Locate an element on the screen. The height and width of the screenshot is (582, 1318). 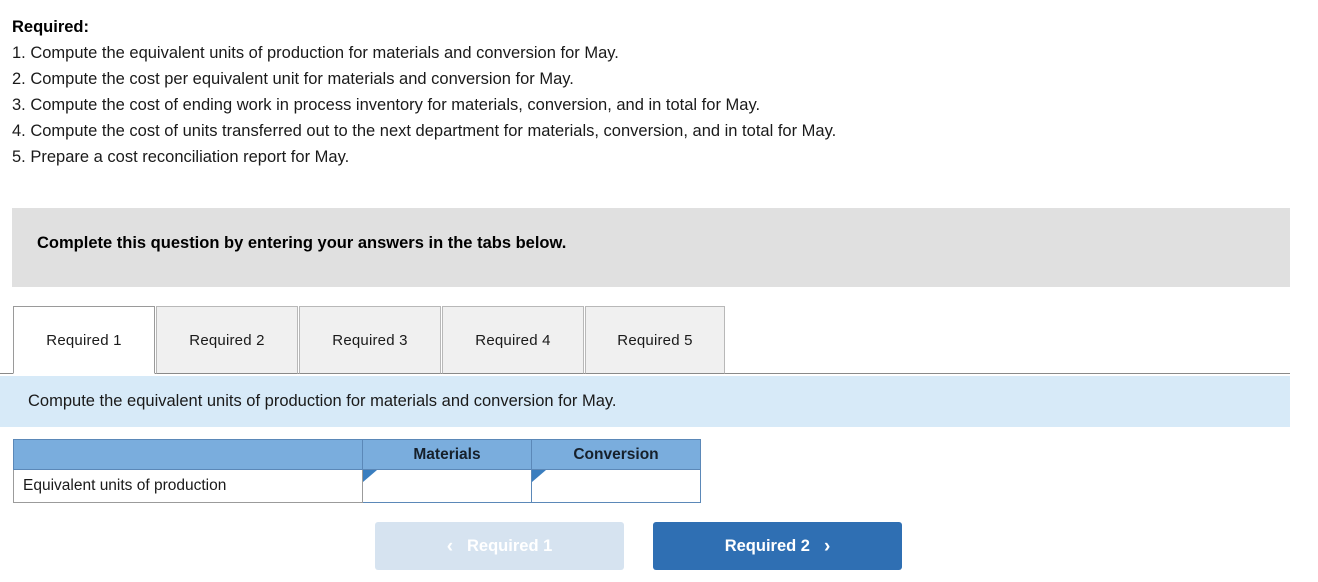
tab-label: Required 2 is located at coordinates (227, 340).